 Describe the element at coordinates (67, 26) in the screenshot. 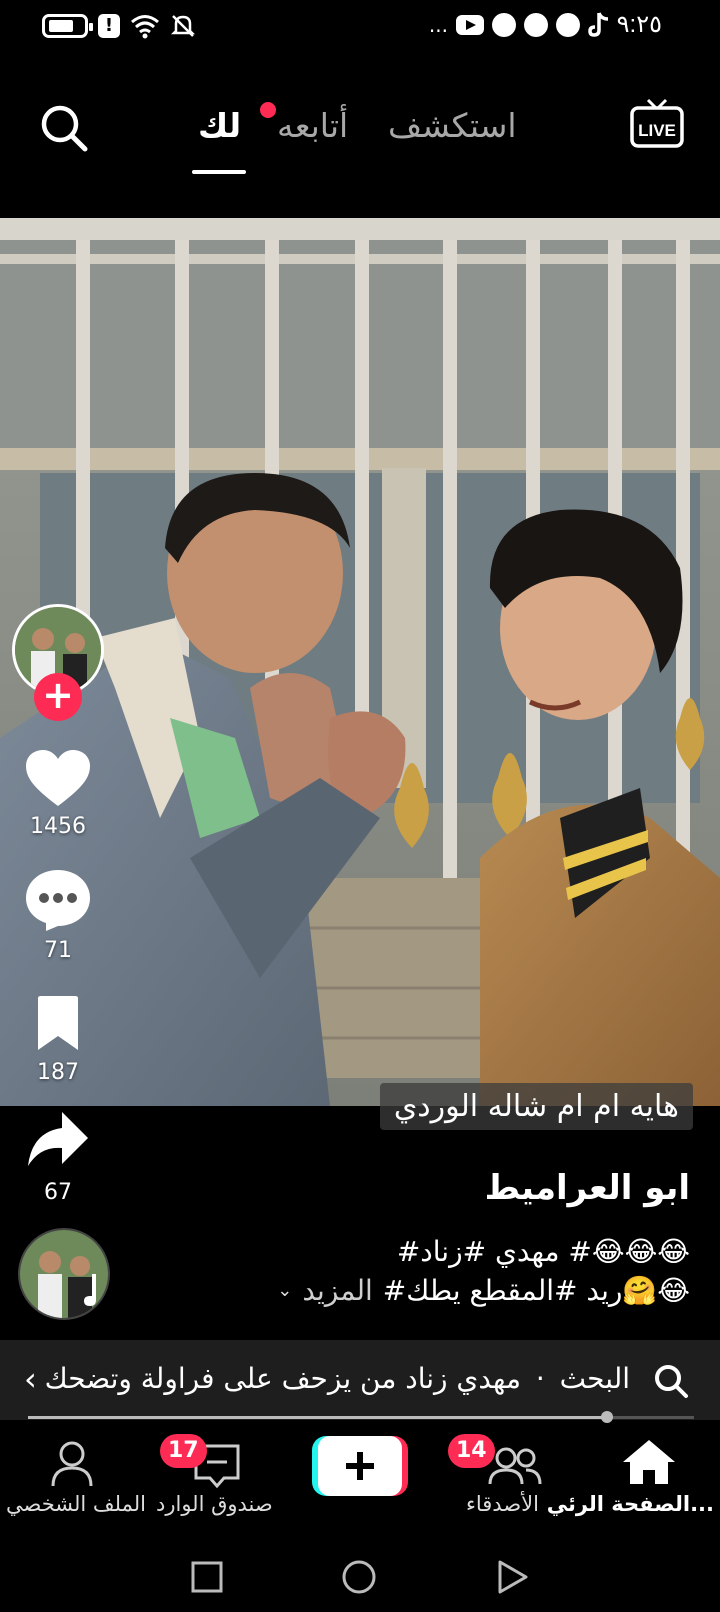

I see `battery-icon` at that location.